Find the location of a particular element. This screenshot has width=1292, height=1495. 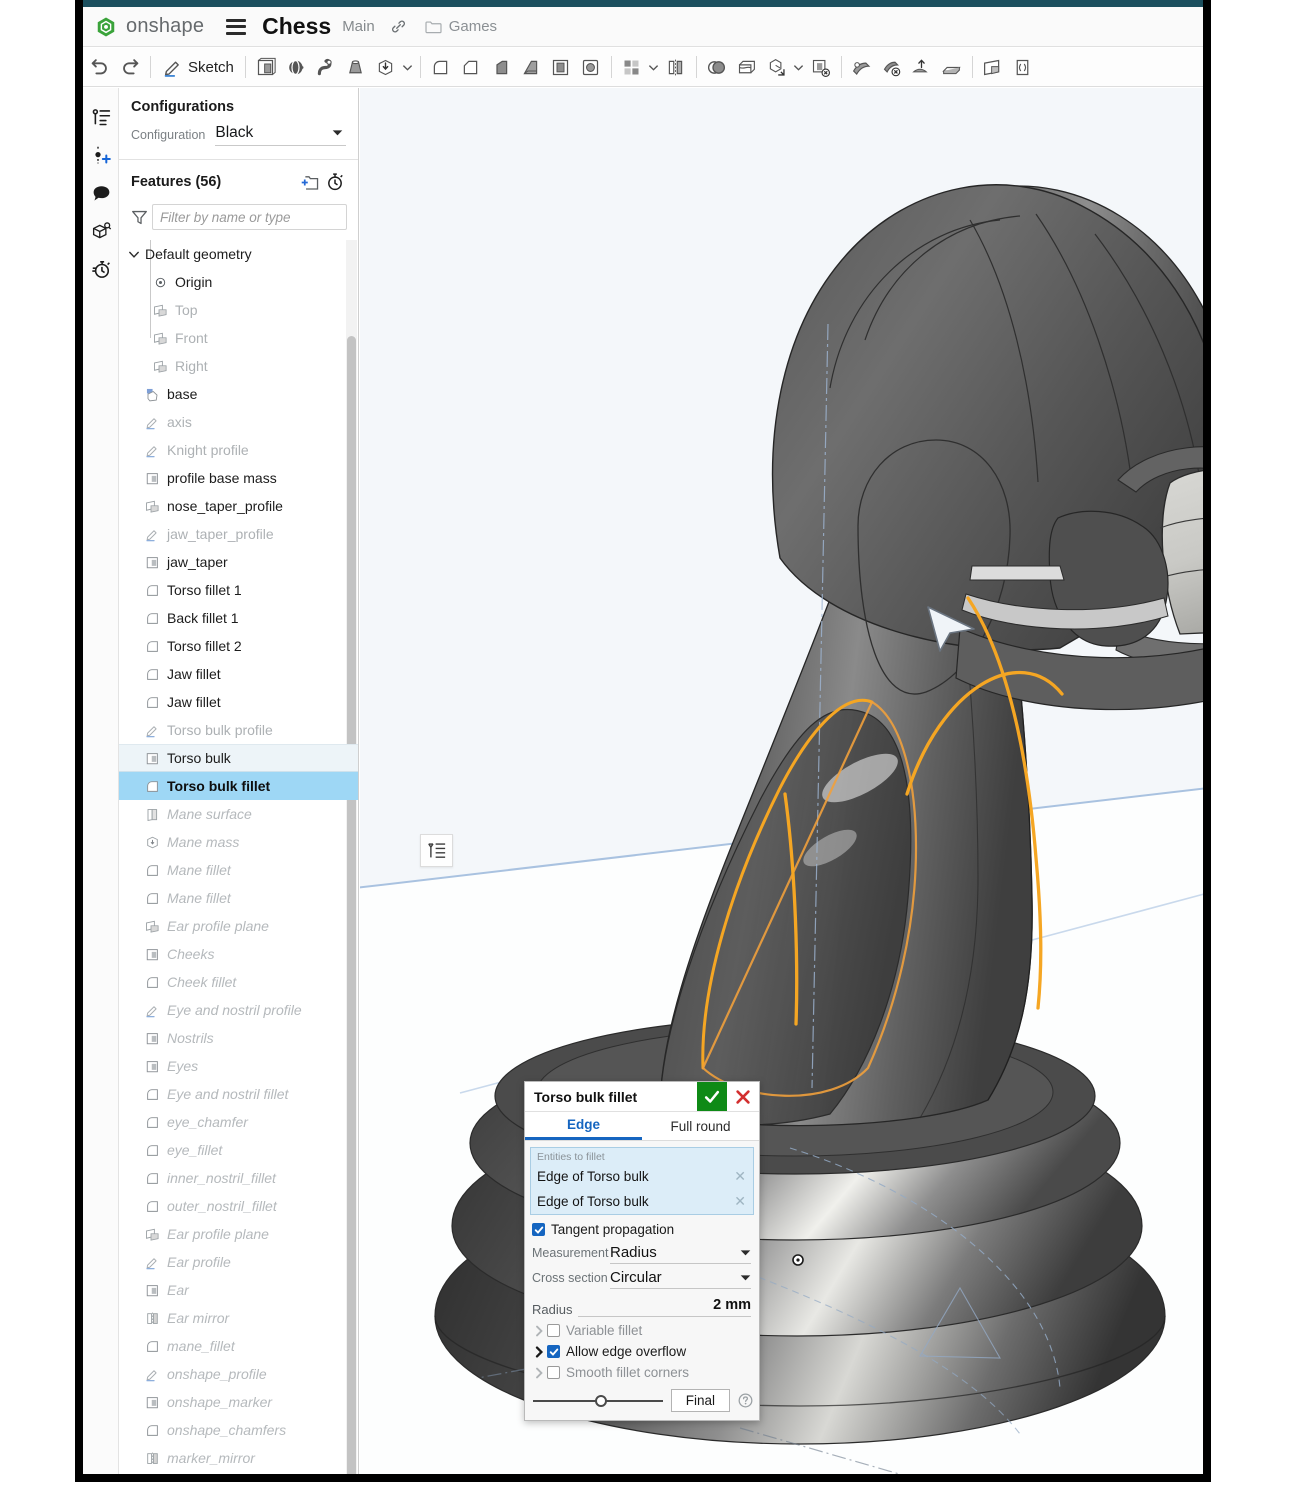

feature-tree-item: Eye and nostril fillet is located at coordinates (238, 1094).